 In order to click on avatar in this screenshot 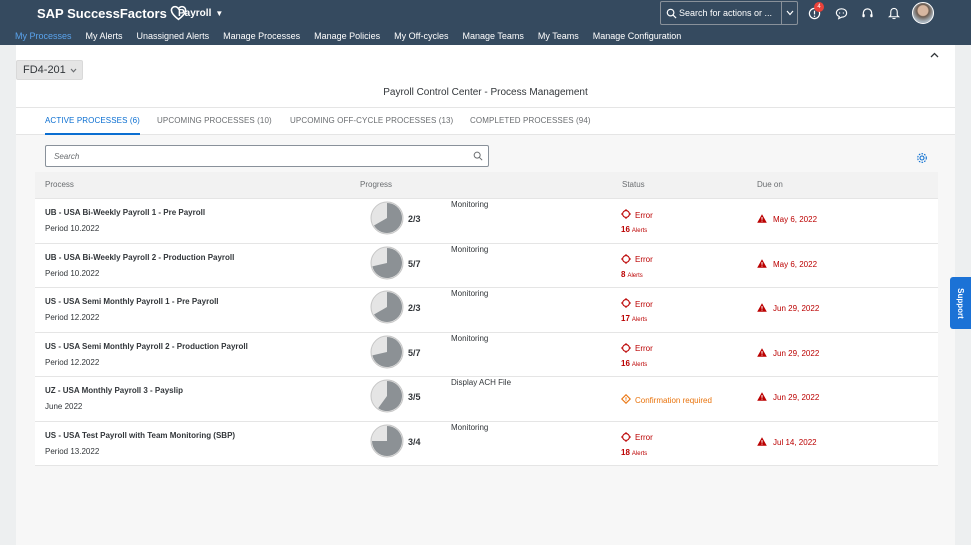, I will do `click(923, 13)`.